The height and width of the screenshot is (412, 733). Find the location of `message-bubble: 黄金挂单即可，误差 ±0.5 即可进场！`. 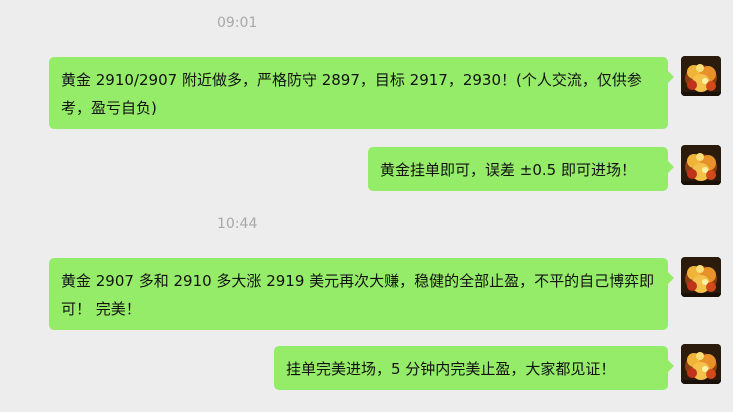

message-bubble: 黄金挂单即可，误差 ±0.5 即可进场！ is located at coordinates (521, 169).